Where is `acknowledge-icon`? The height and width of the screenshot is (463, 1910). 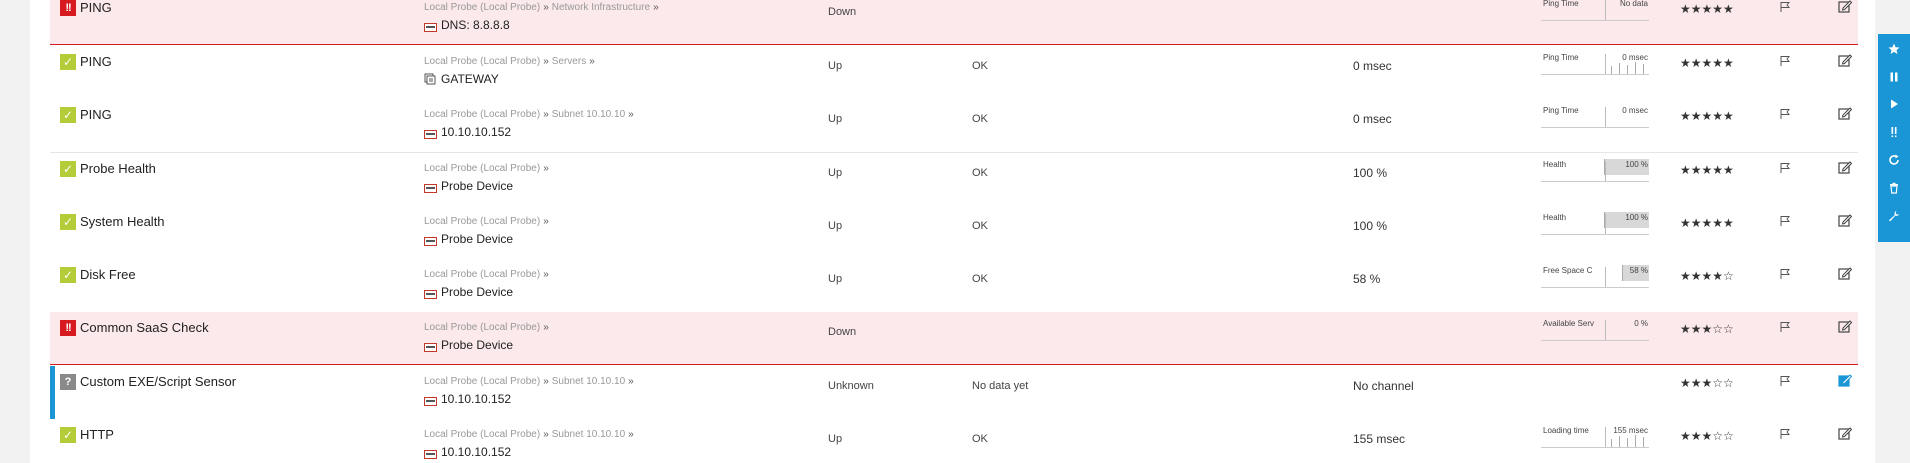 acknowledge-icon is located at coordinates (1894, 132).